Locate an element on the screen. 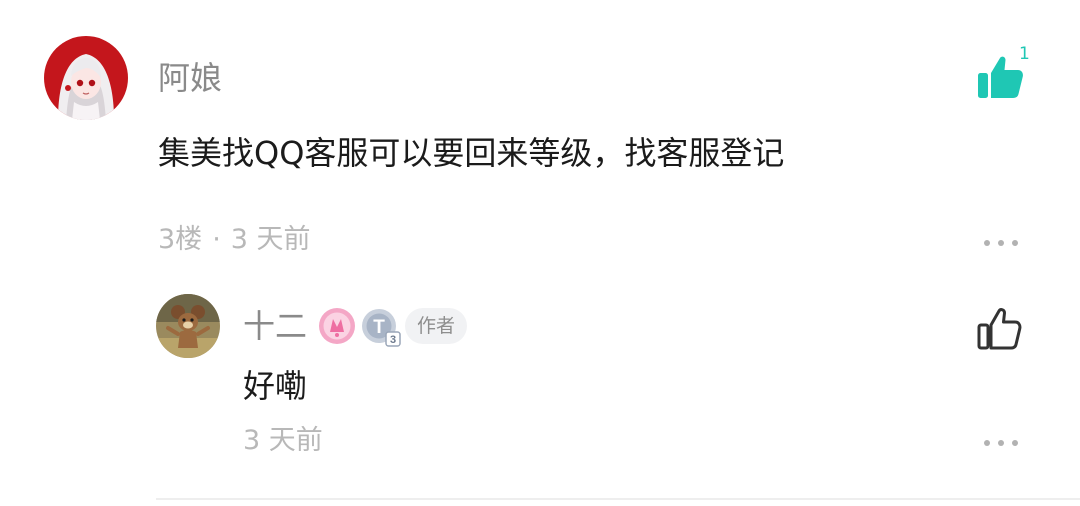 The height and width of the screenshot is (506, 1080). reply-content: 好嘞 is located at coordinates (275, 386).